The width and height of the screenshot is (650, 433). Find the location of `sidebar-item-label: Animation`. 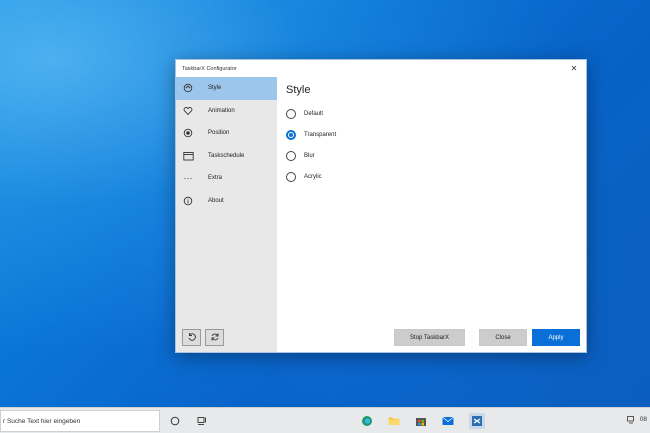

sidebar-item-label: Animation is located at coordinates (221, 110).